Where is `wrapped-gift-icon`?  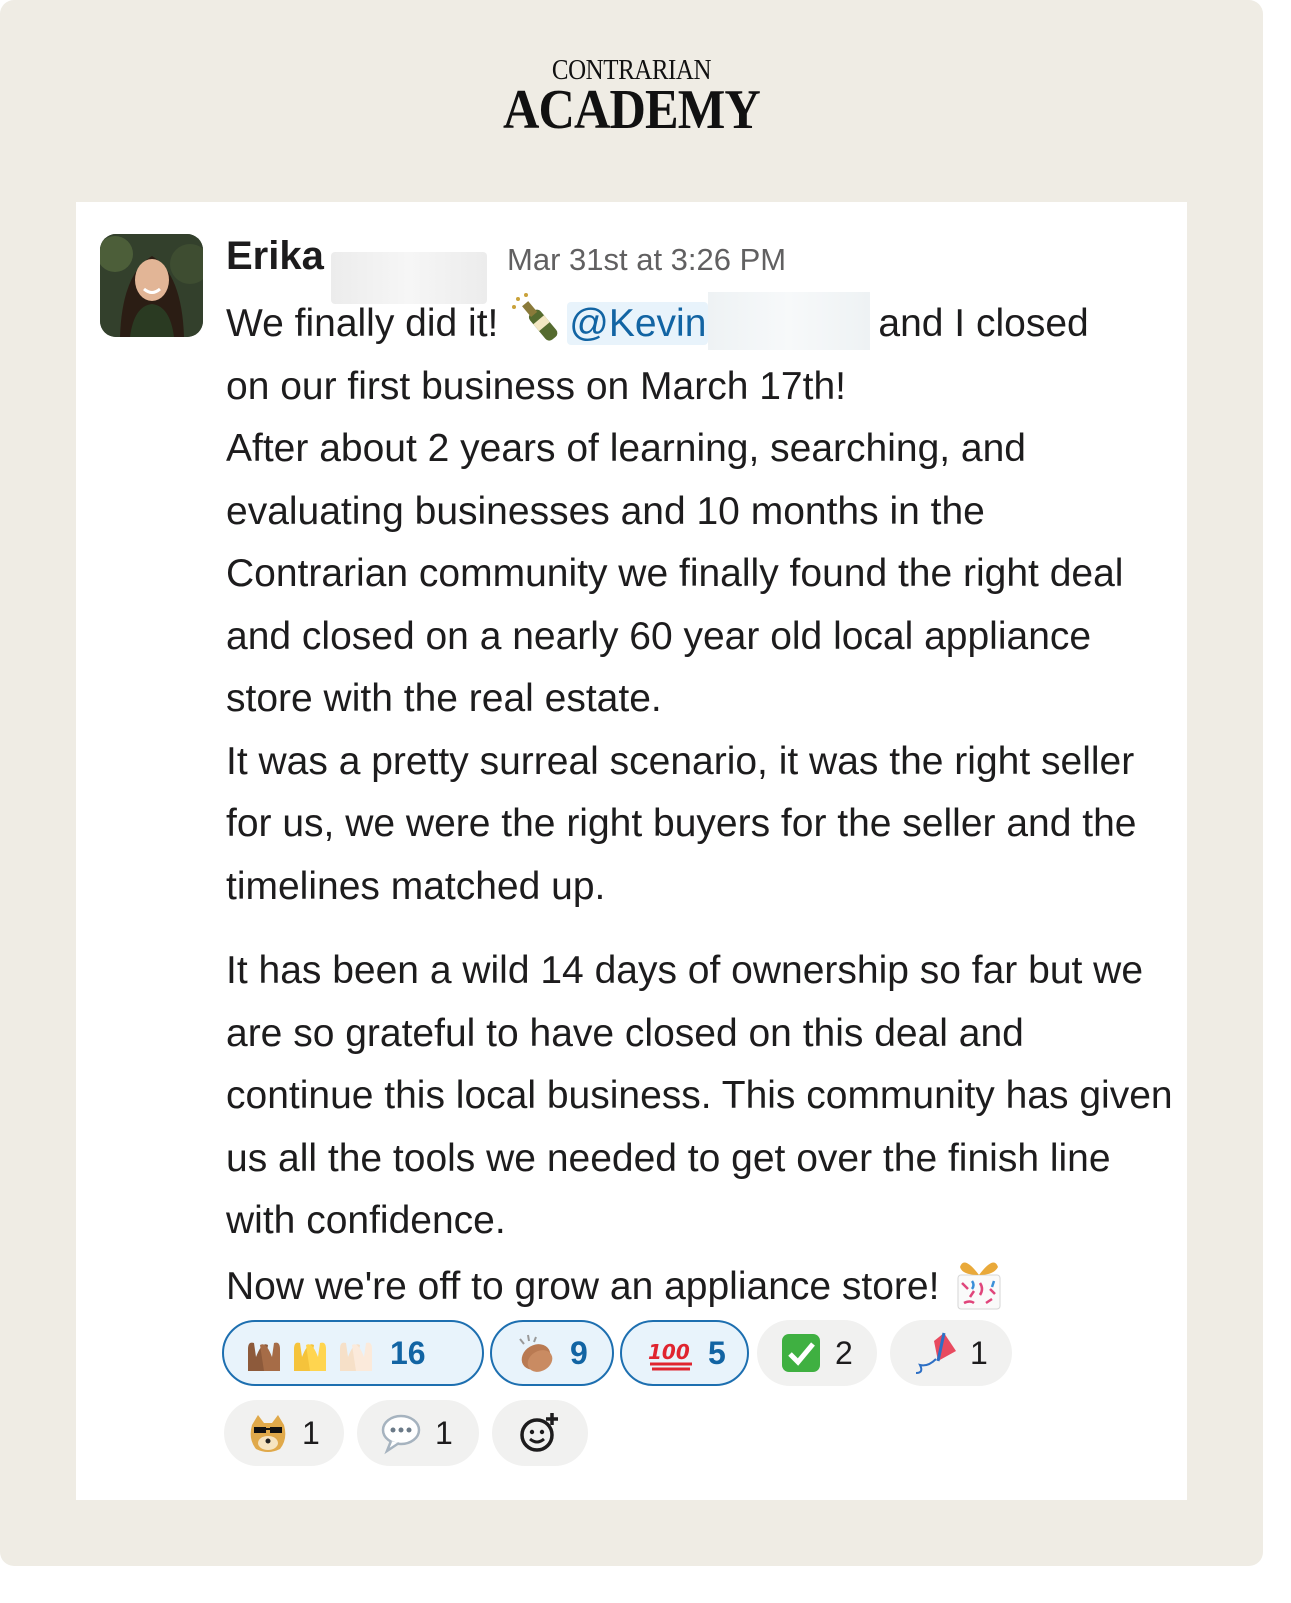 wrapped-gift-icon is located at coordinates (979, 1285).